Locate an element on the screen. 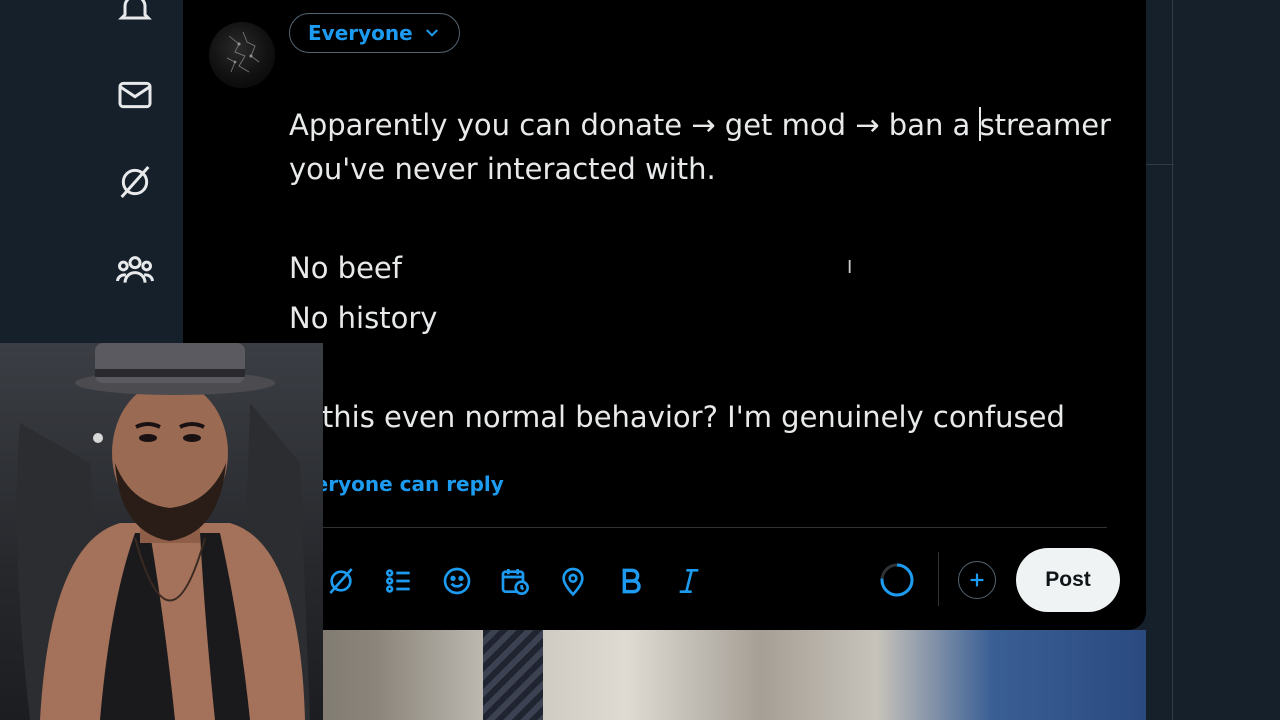 This screenshot has height=720, width=1280. notifications-icon is located at coordinates (135, 15).